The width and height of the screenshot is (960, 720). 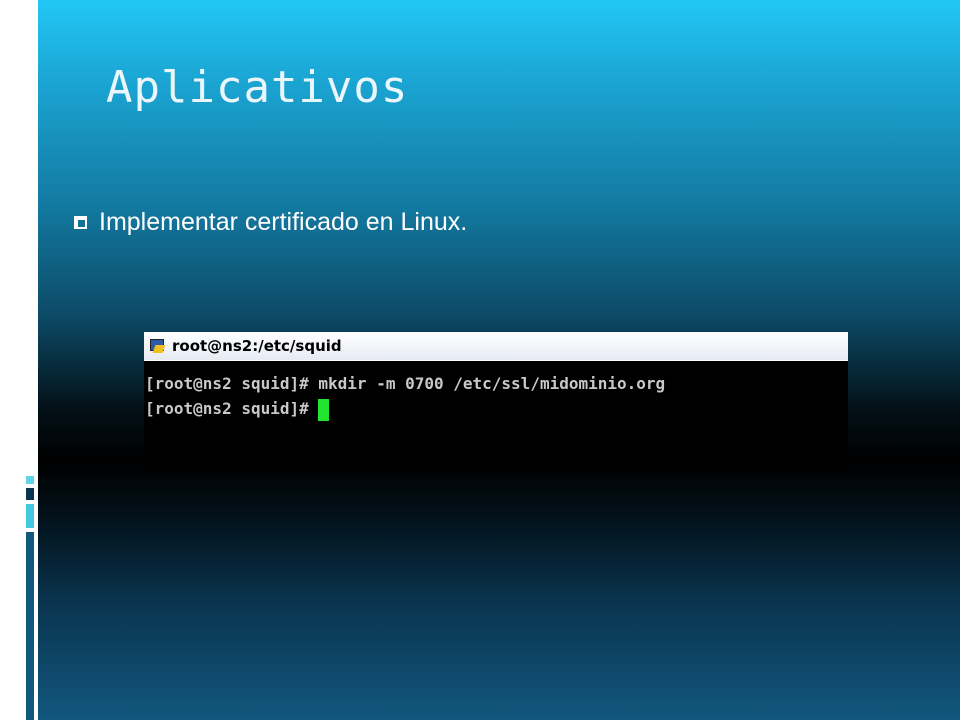 I want to click on left-top-marks, so click(x=30, y=236).